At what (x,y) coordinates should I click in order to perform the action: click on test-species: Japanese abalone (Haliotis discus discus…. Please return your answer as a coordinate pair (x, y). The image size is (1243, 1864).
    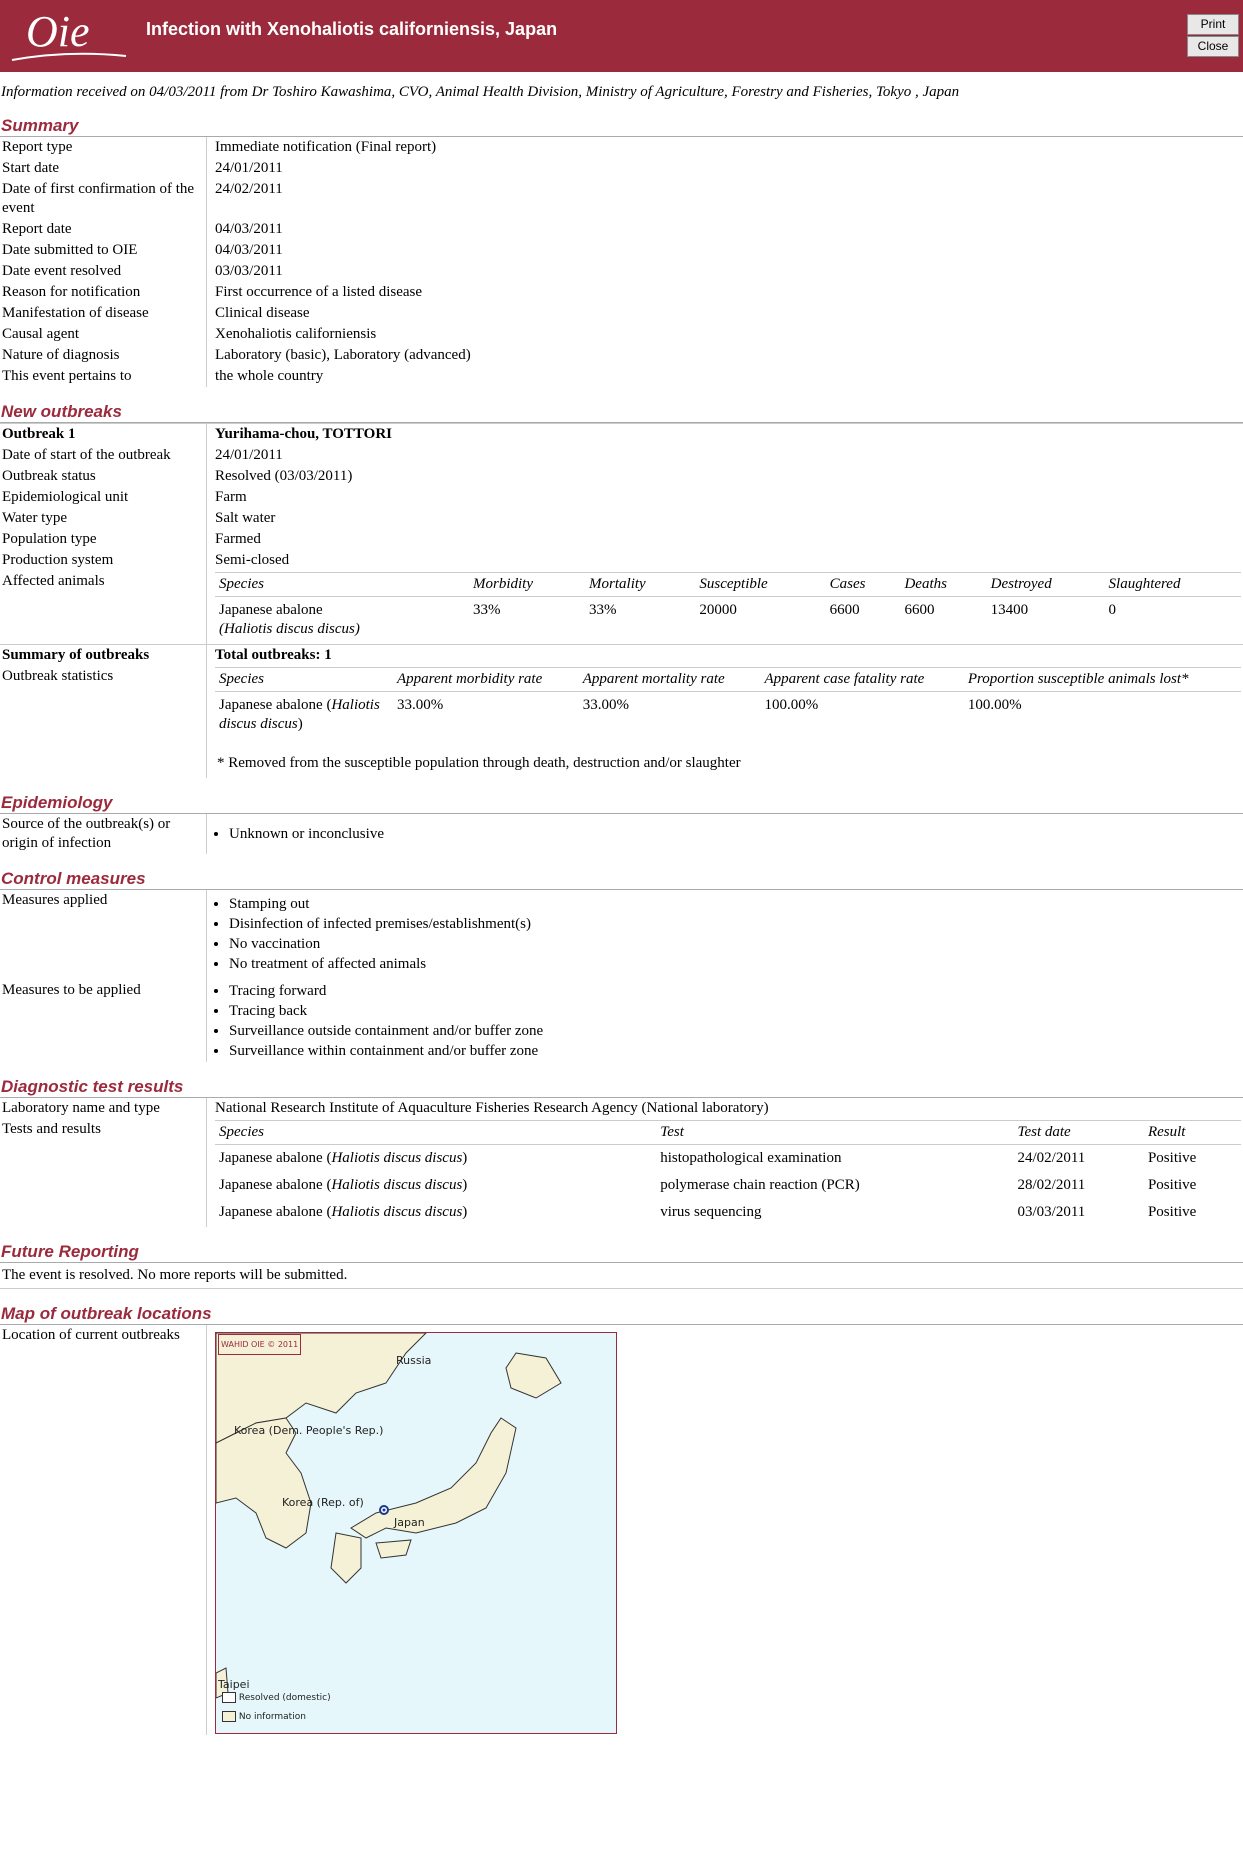
    Looking at the image, I should click on (343, 1212).